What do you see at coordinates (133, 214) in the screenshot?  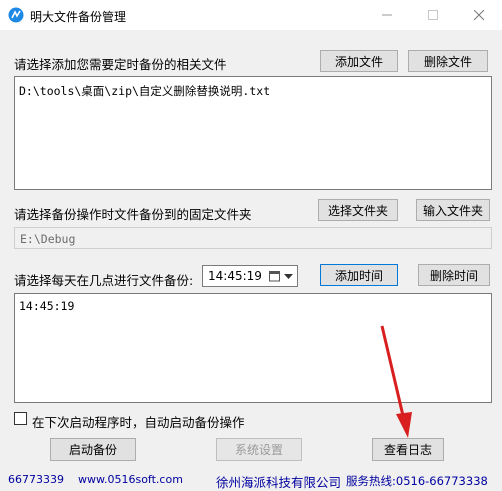 I see `folder-section-label: 请选择备份操作时文件备份到的固定文件夹` at bounding box center [133, 214].